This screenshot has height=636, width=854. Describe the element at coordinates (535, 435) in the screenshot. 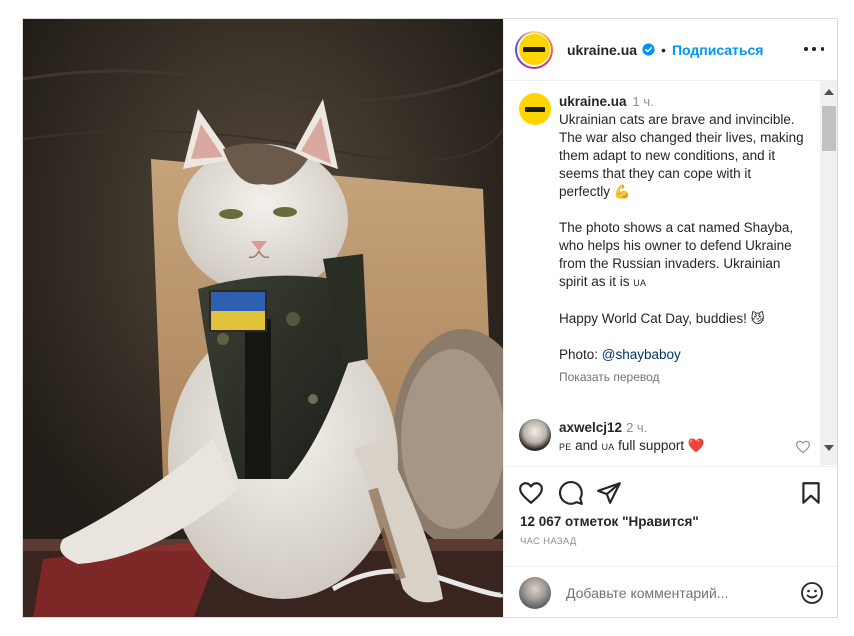

I see `commenter-avatar` at that location.